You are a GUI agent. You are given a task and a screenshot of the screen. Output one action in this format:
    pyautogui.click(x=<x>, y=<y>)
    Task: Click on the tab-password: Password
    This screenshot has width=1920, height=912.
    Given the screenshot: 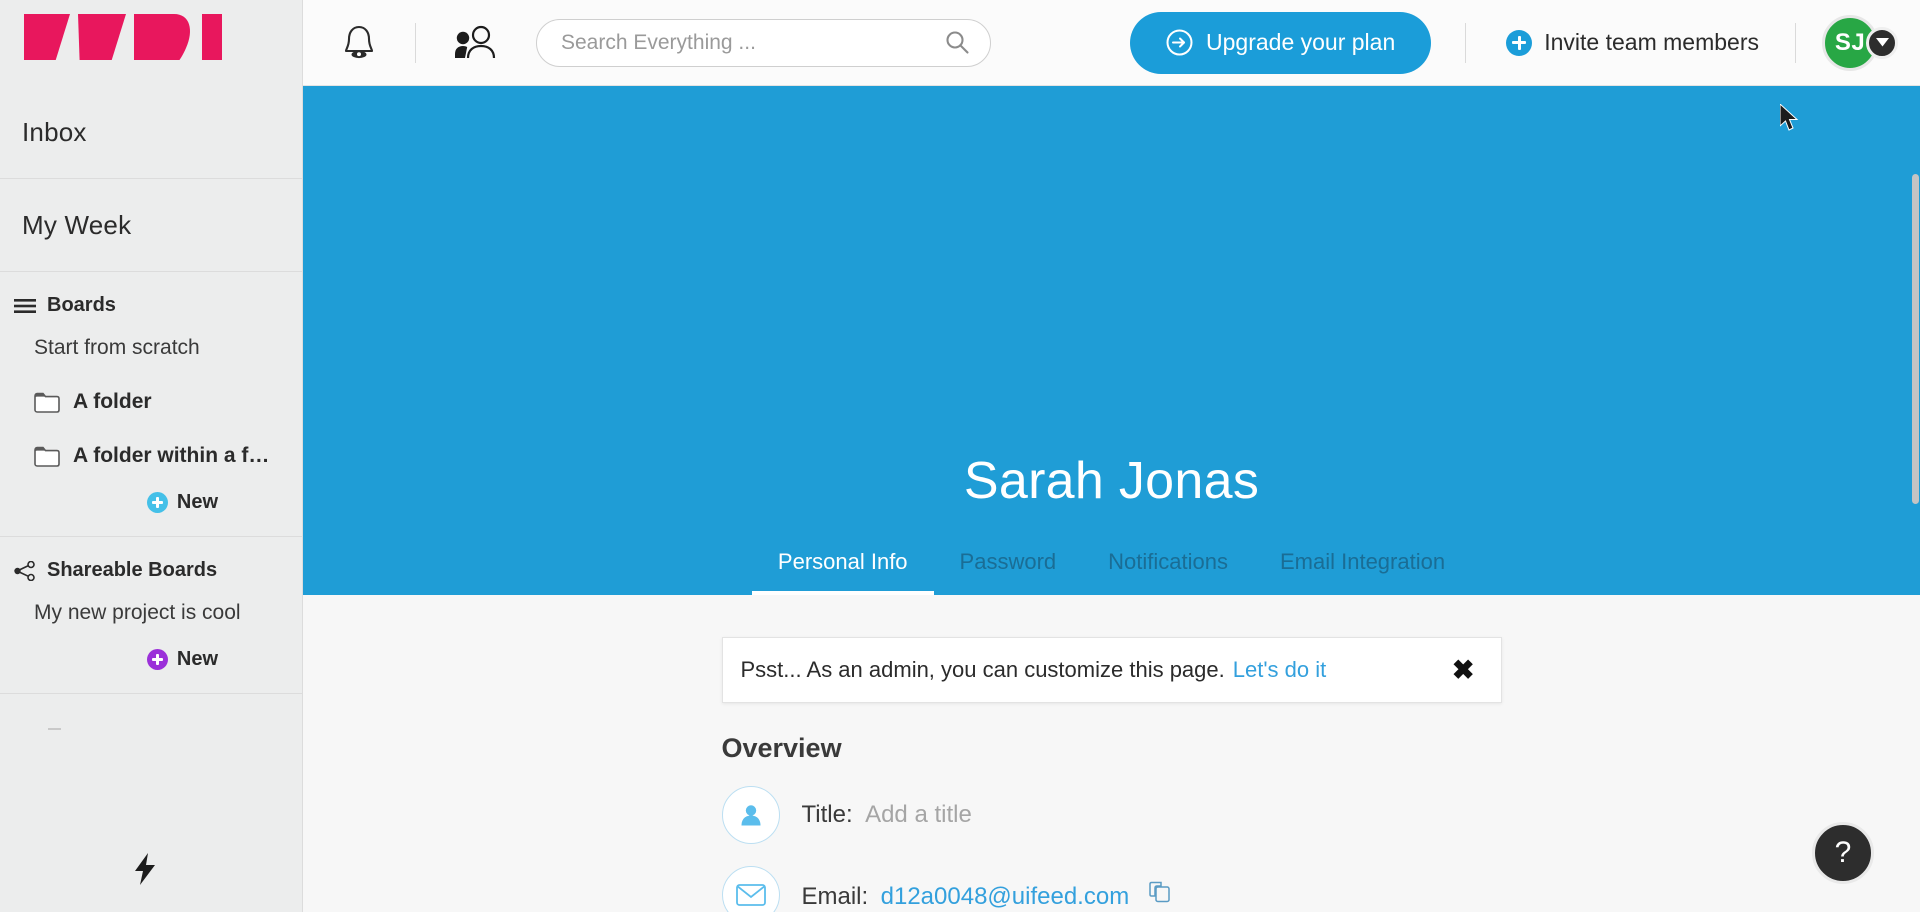 What is the action you would take?
    pyautogui.click(x=1008, y=572)
    